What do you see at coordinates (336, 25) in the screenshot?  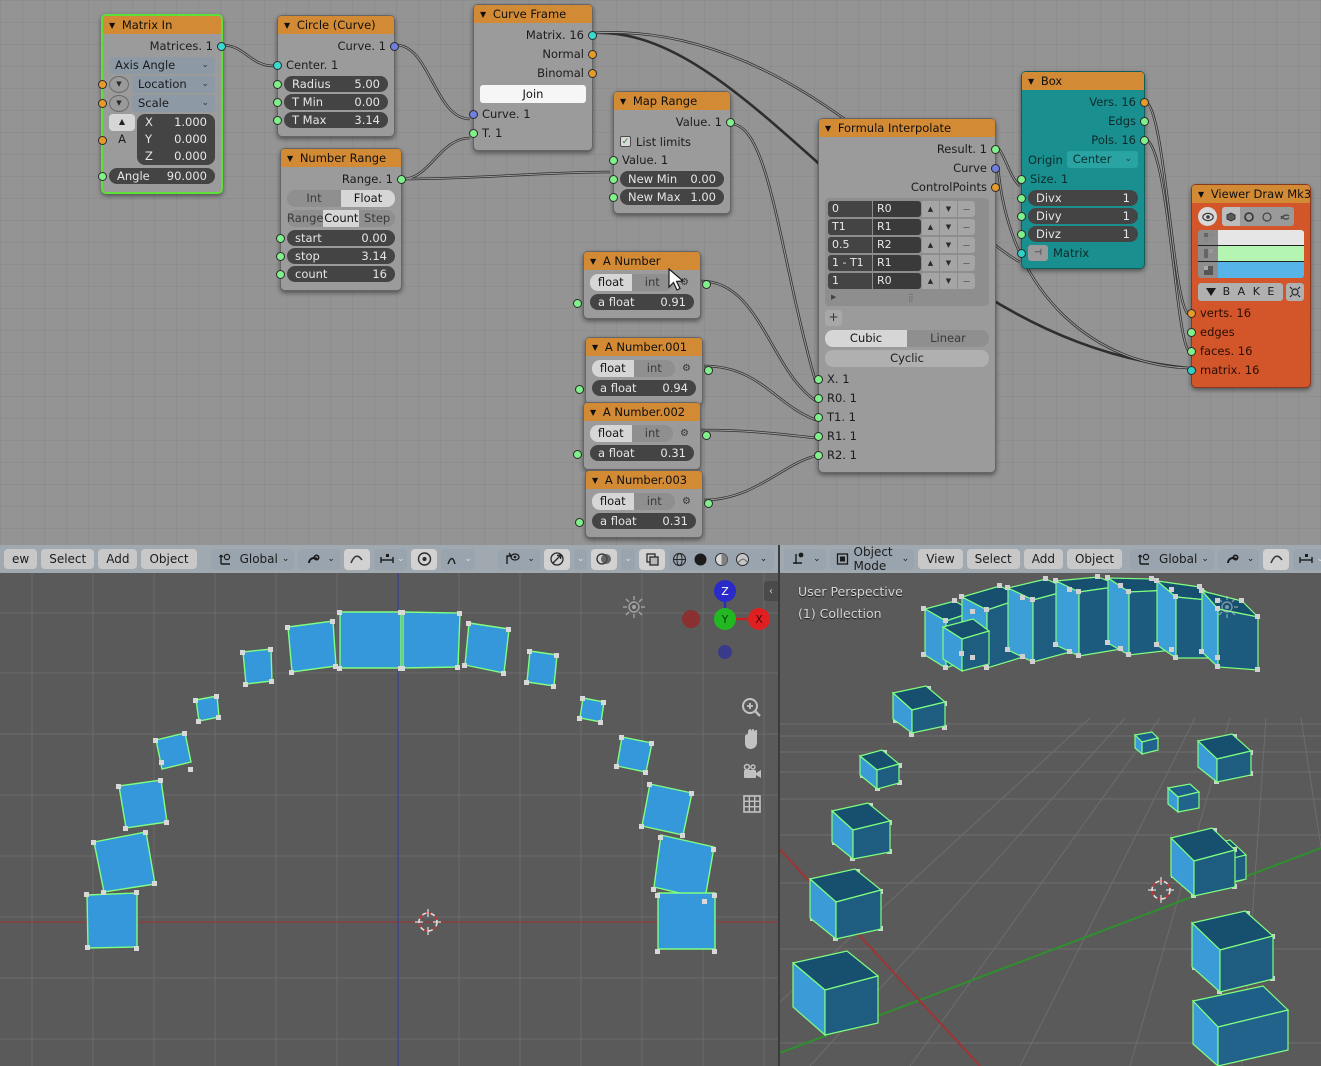 I see `node-header-circle-curve: ▼ Circle (Curve)` at bounding box center [336, 25].